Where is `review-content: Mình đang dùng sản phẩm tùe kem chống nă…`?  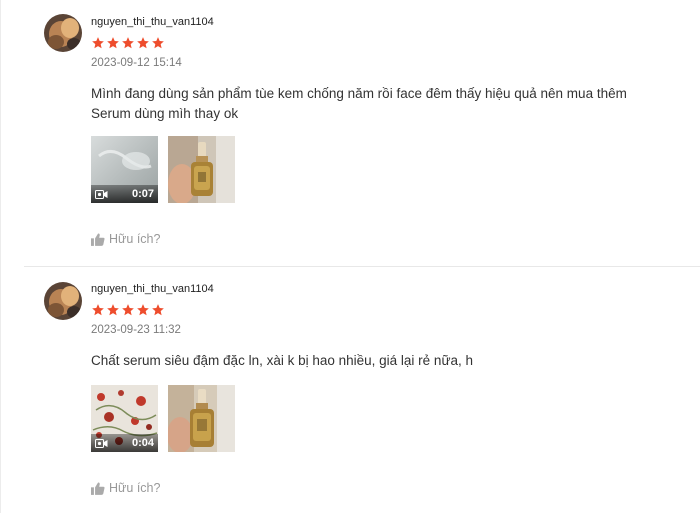
review-content: Mình đang dùng sản phẩm tùe kem chống nă… is located at coordinates (359, 103).